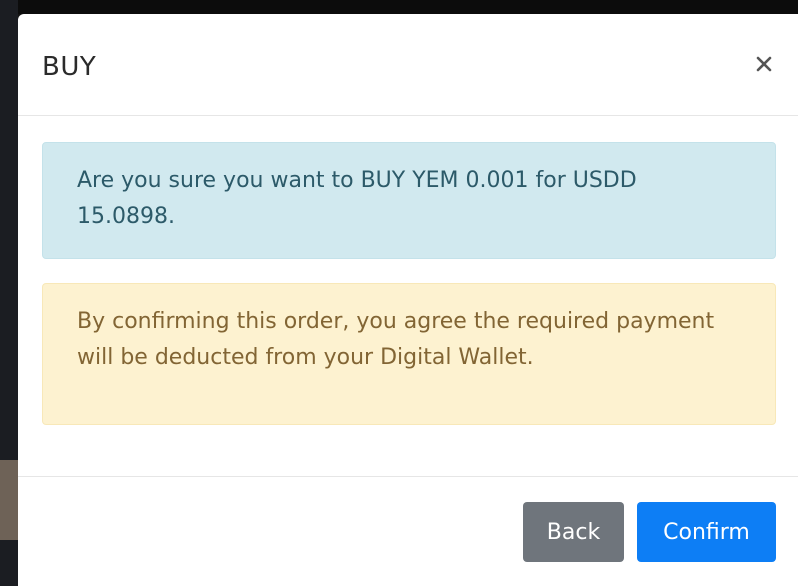  What do you see at coordinates (69, 67) in the screenshot?
I see `dialog-title: BUY` at bounding box center [69, 67].